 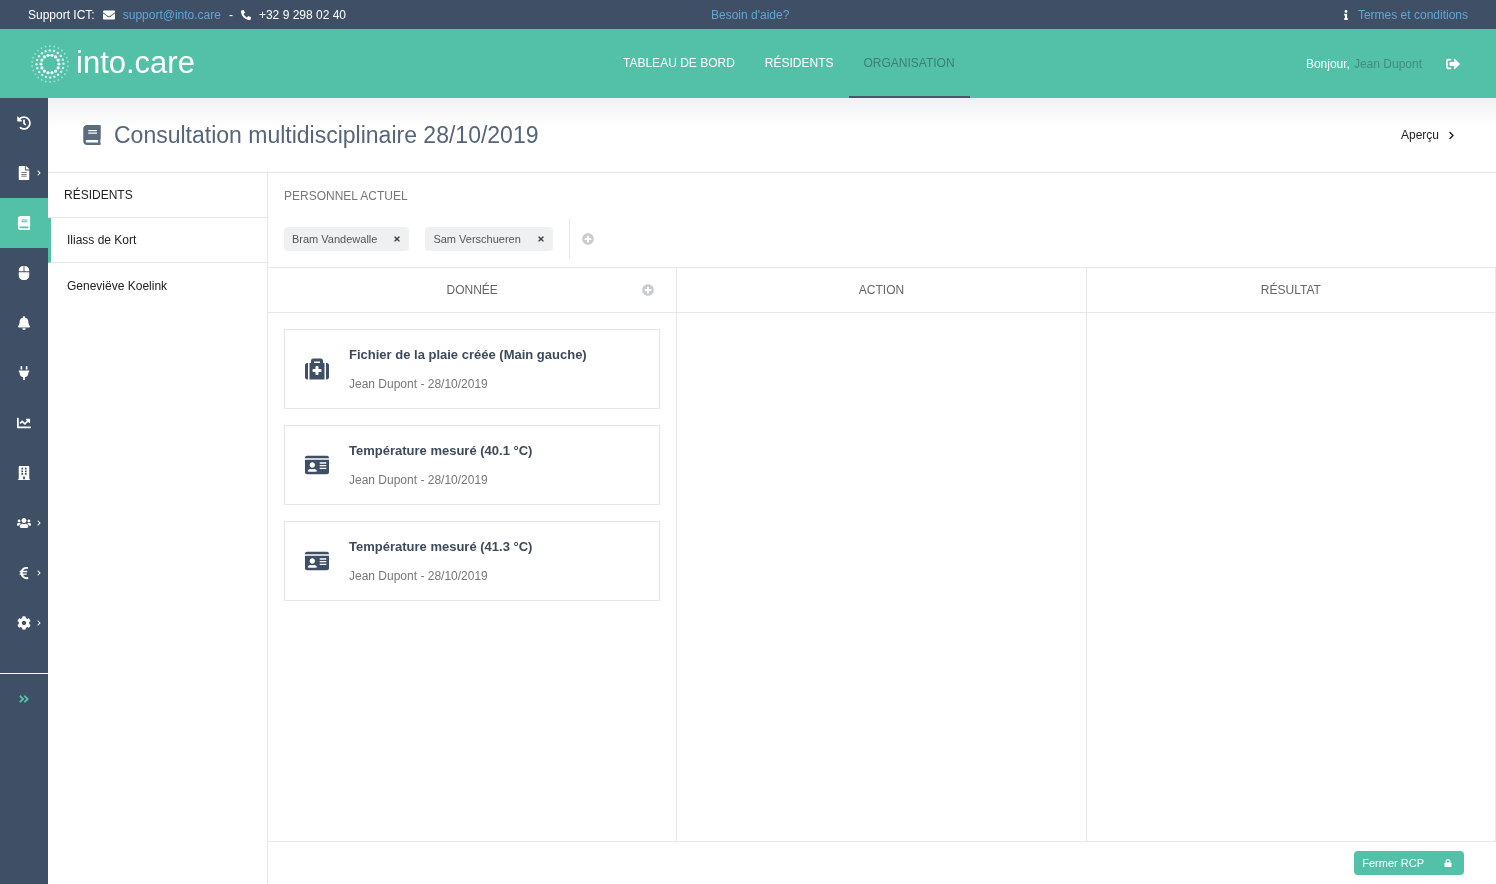 I want to click on medkit-icon, so click(x=317, y=369).